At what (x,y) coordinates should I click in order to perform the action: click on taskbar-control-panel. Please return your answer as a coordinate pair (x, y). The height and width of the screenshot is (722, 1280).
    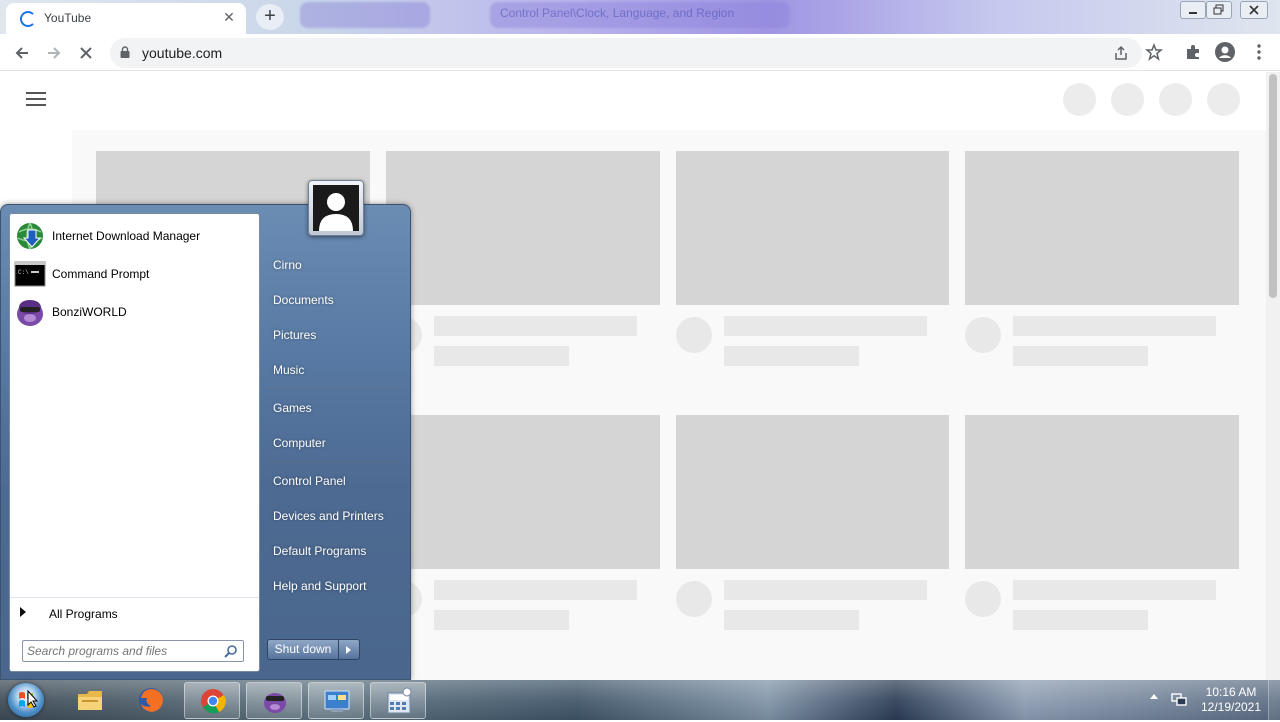
    Looking at the image, I should click on (336, 700).